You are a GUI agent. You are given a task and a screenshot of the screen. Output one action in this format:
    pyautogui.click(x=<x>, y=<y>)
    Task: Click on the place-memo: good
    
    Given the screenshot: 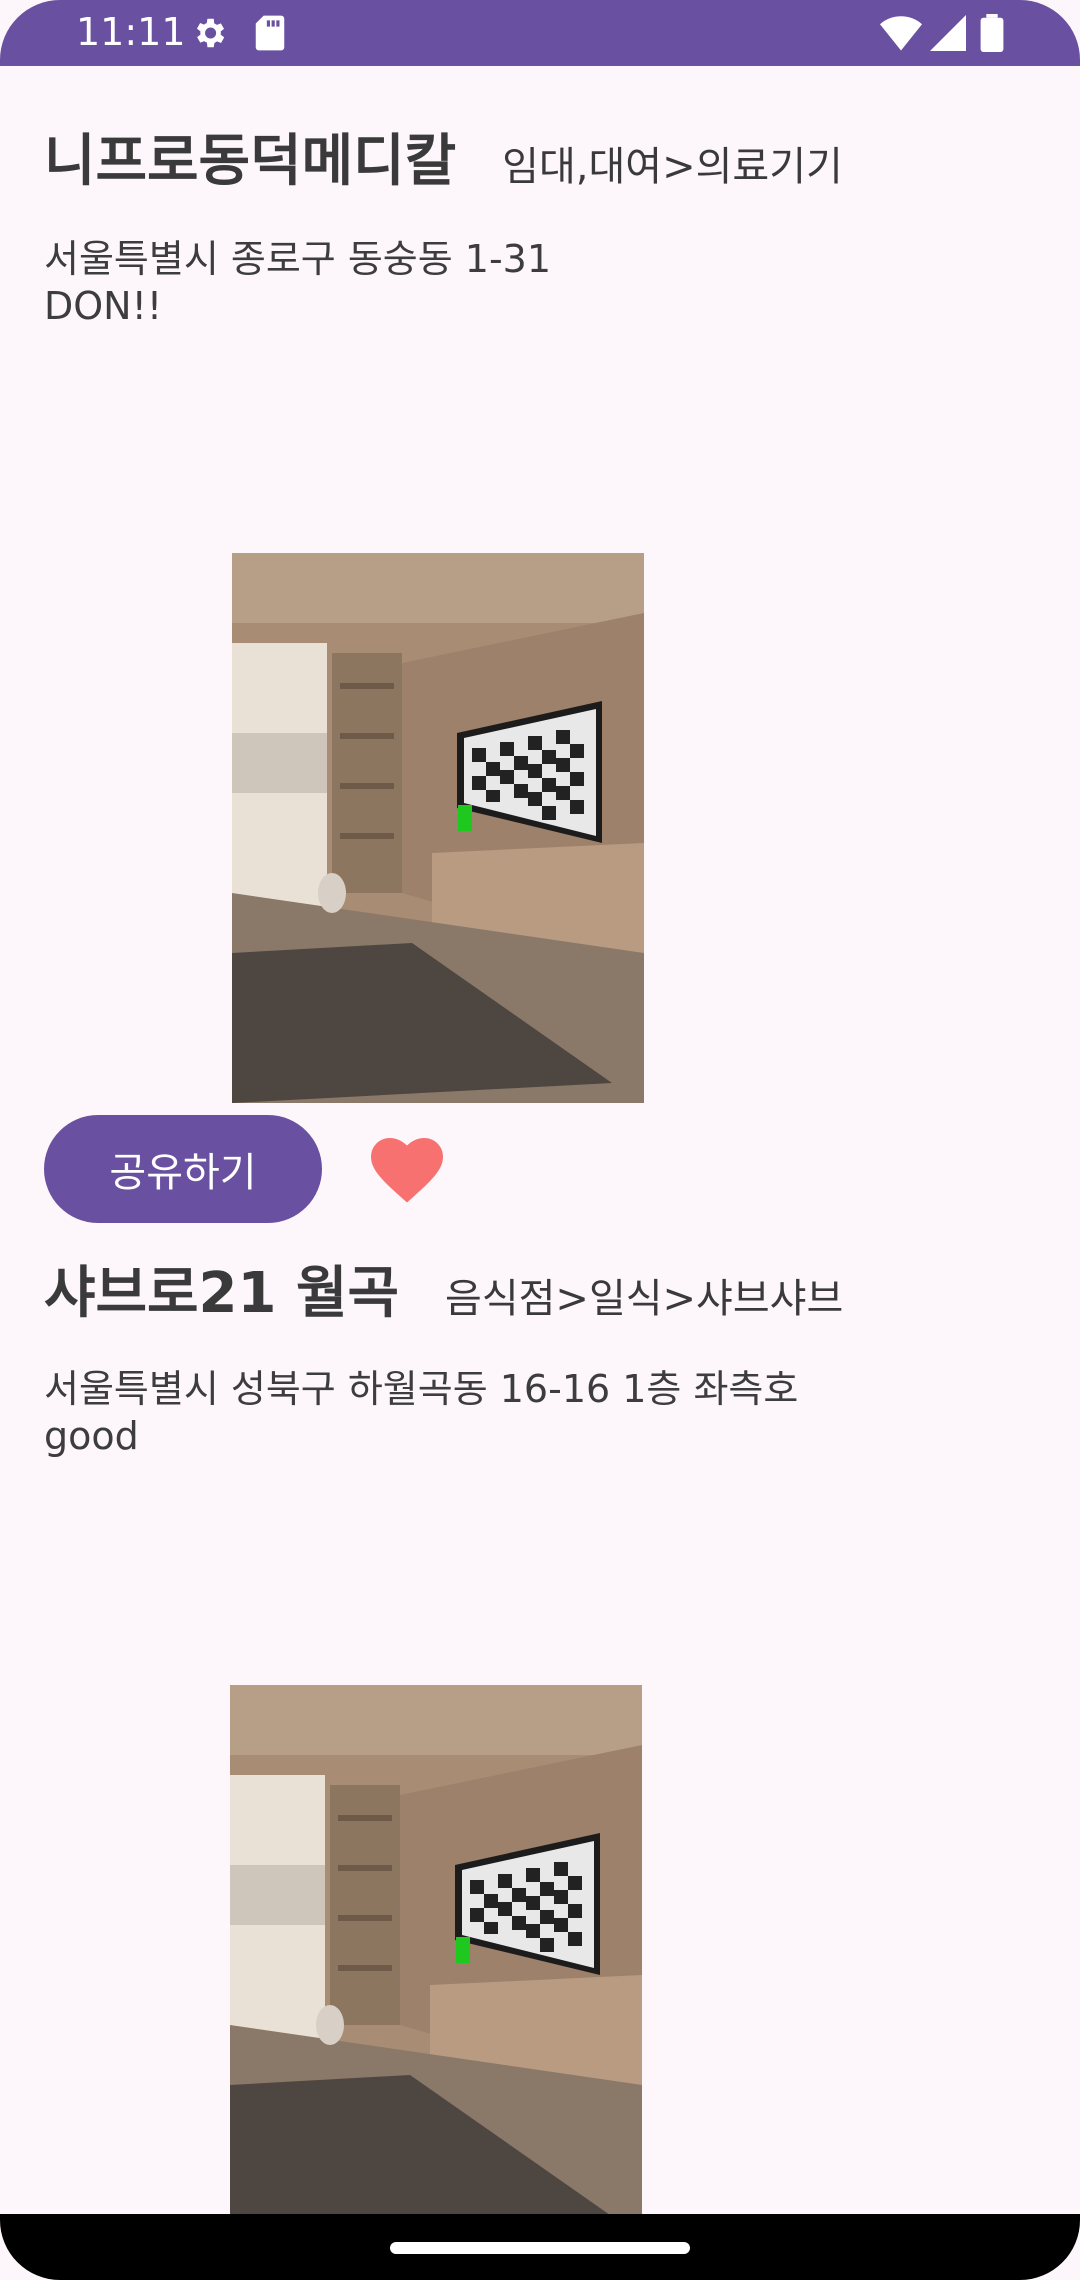 What is the action you would take?
    pyautogui.click(x=91, y=1436)
    